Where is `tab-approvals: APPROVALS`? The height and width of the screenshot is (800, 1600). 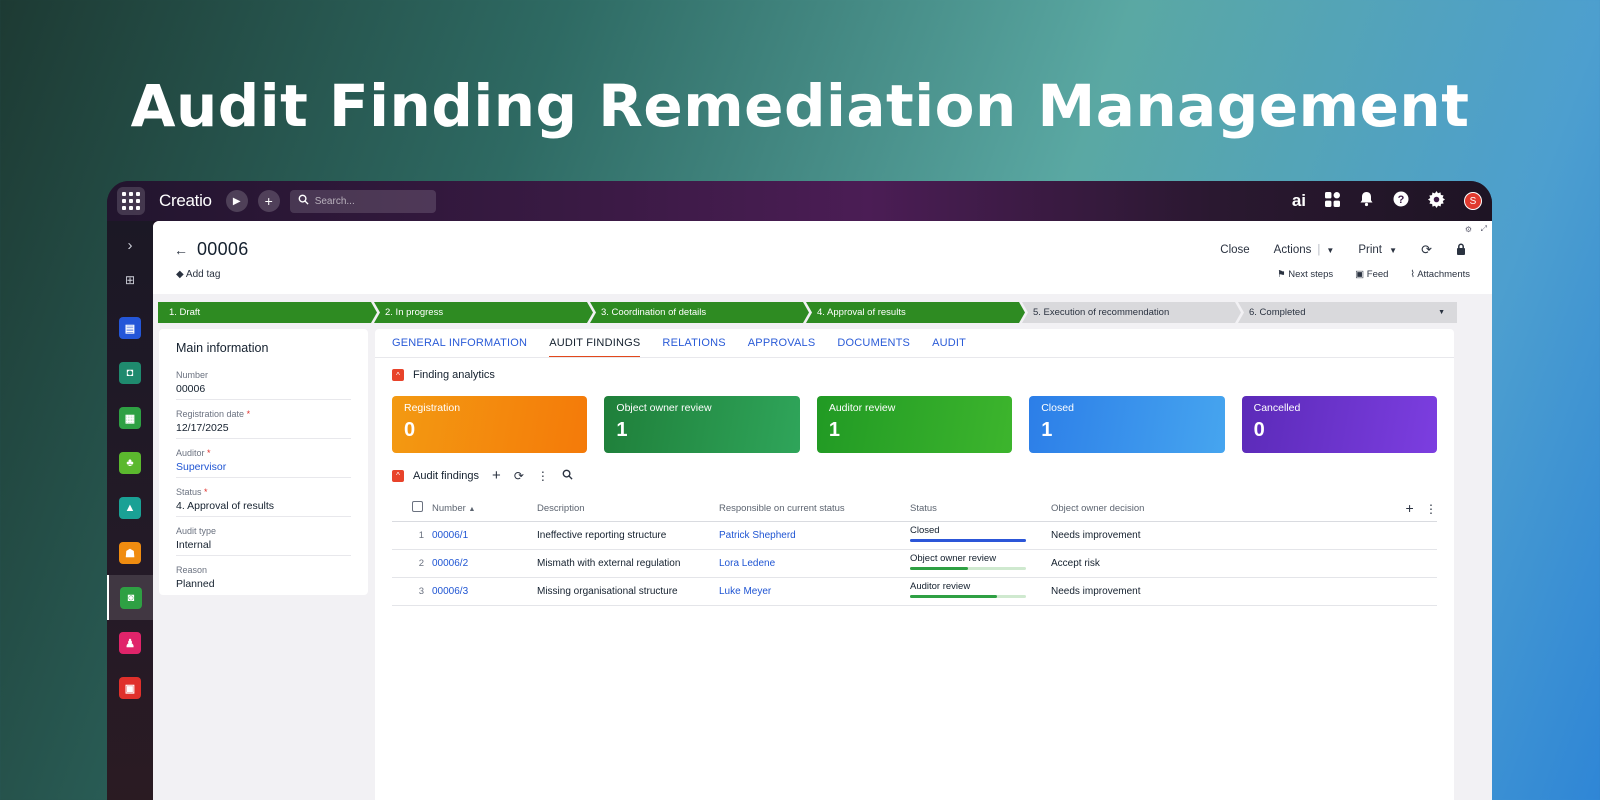
tab-approvals: APPROVALS is located at coordinates (782, 347).